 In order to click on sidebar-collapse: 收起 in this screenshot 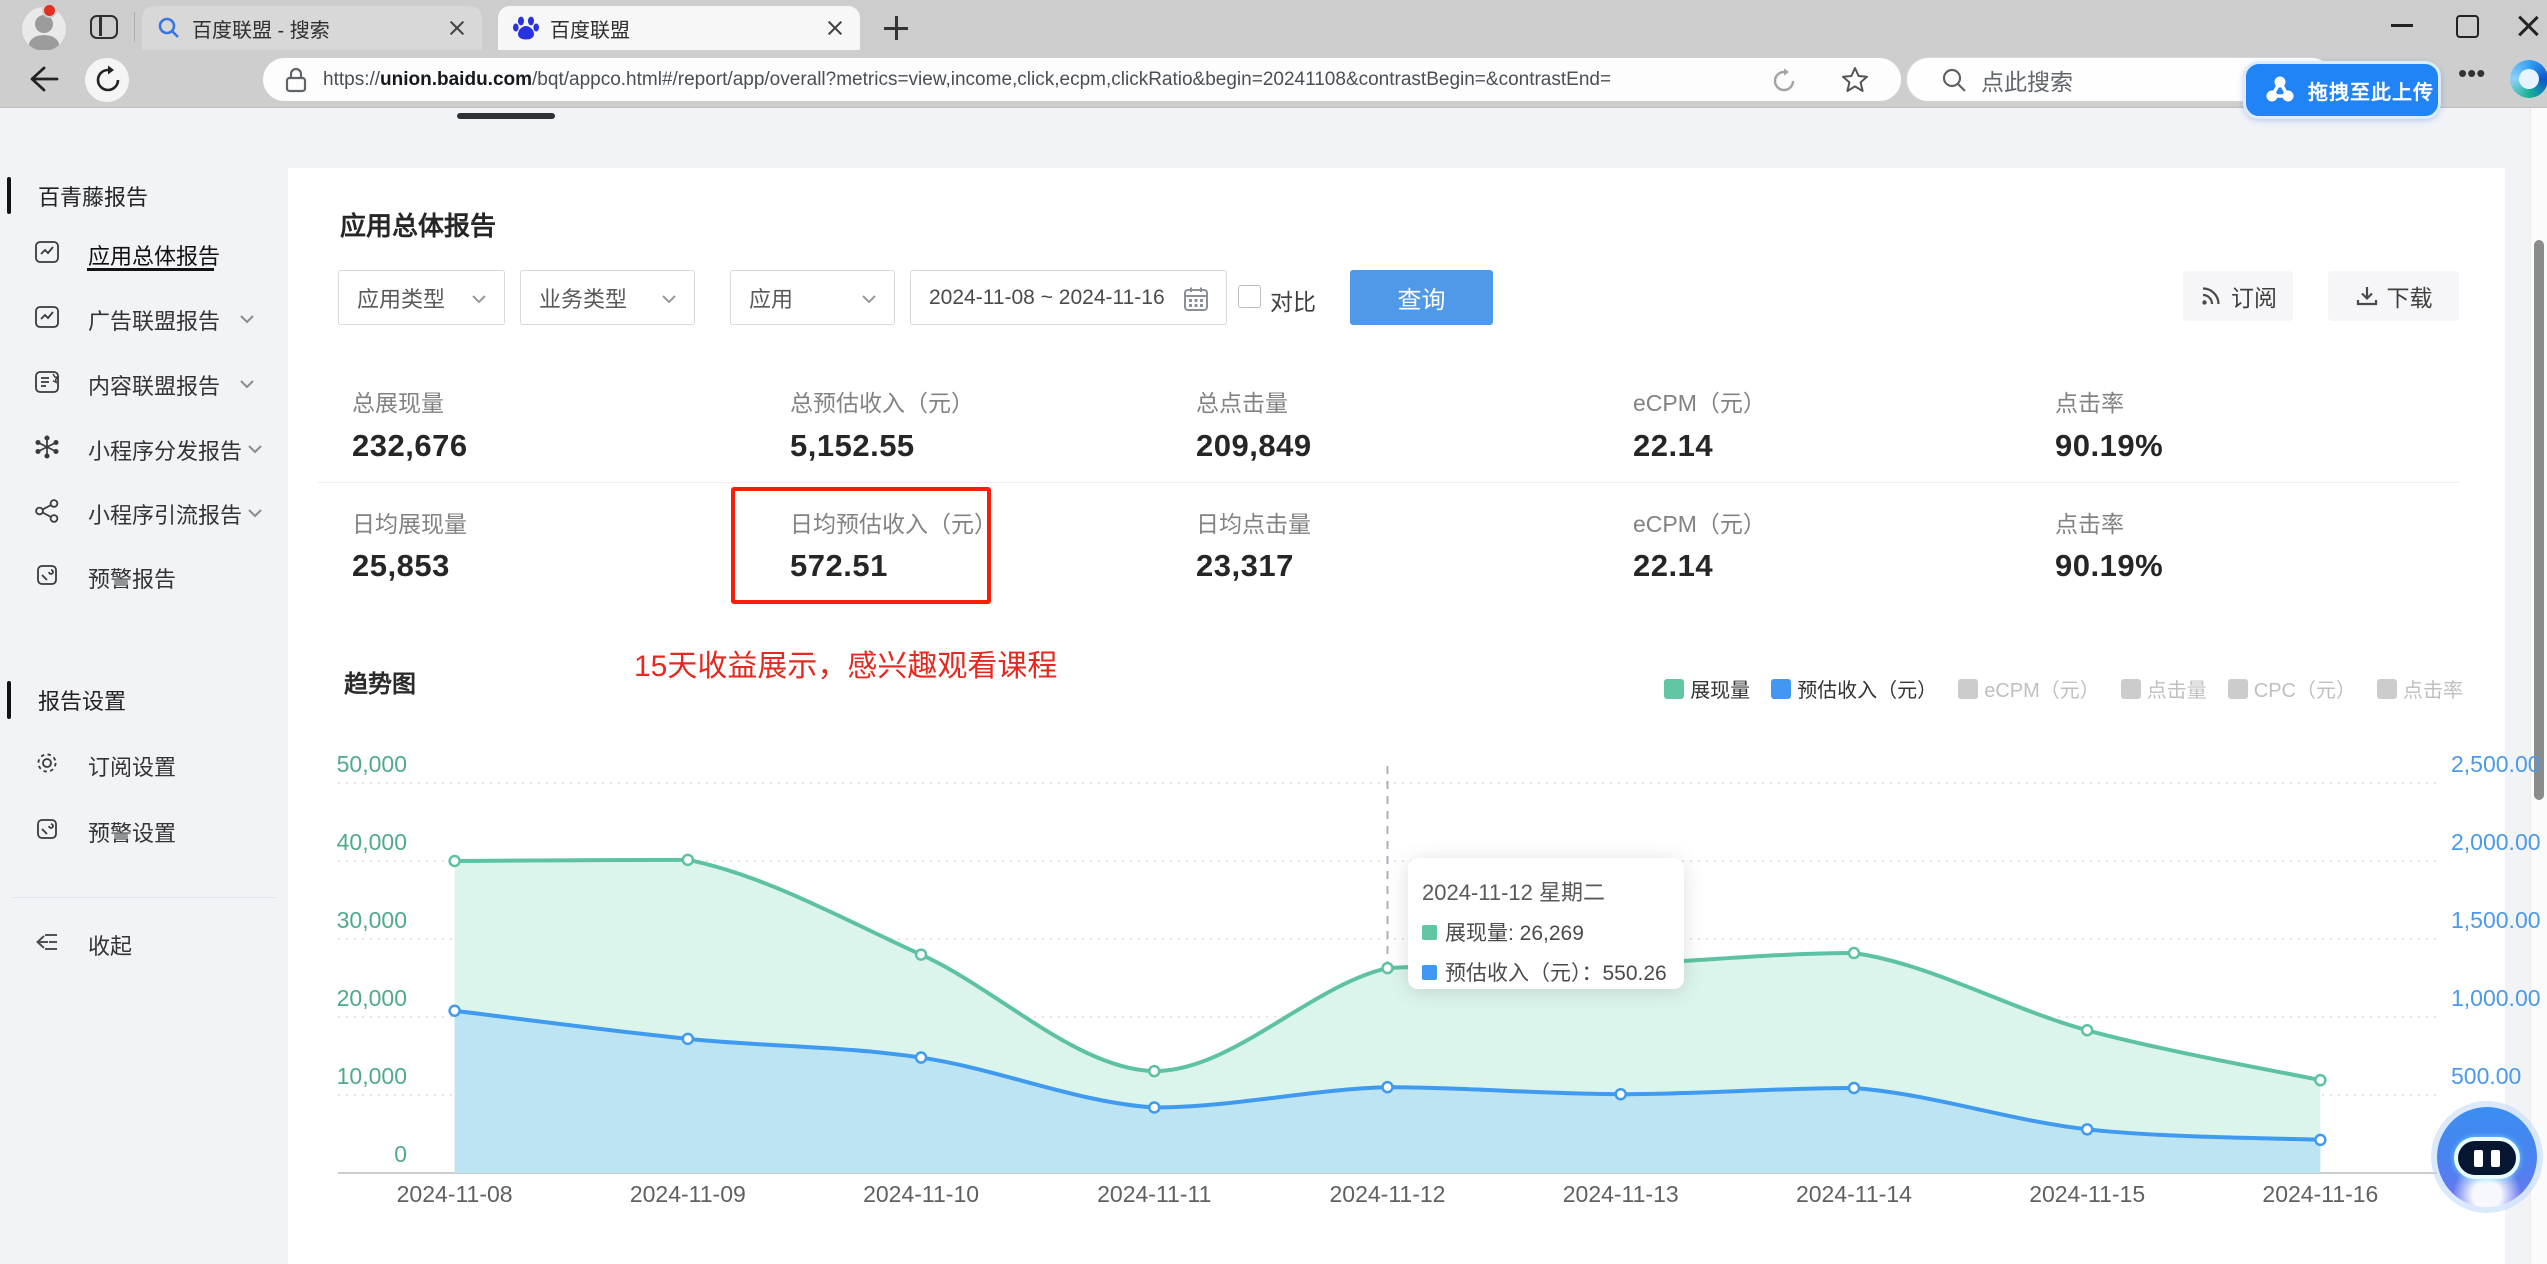, I will do `click(110, 945)`.